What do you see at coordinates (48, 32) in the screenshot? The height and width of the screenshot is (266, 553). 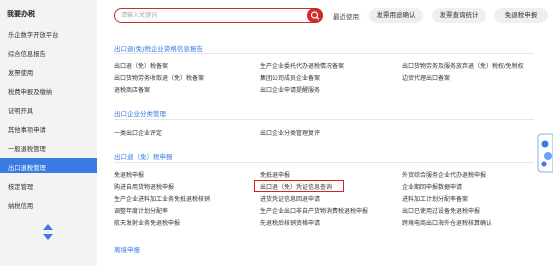 I see `sidebar-item-leqi: 乐企数字开放平台` at bounding box center [48, 32].